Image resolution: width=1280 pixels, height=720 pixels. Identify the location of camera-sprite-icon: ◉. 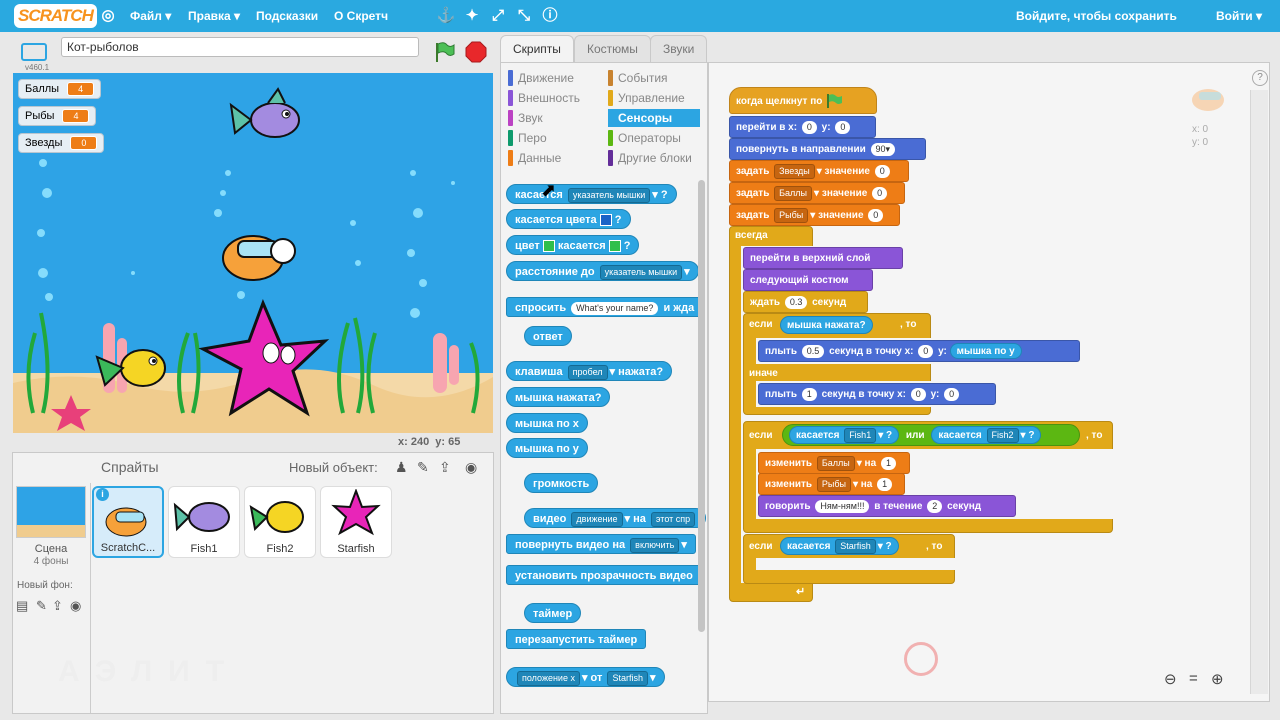
(471, 467).